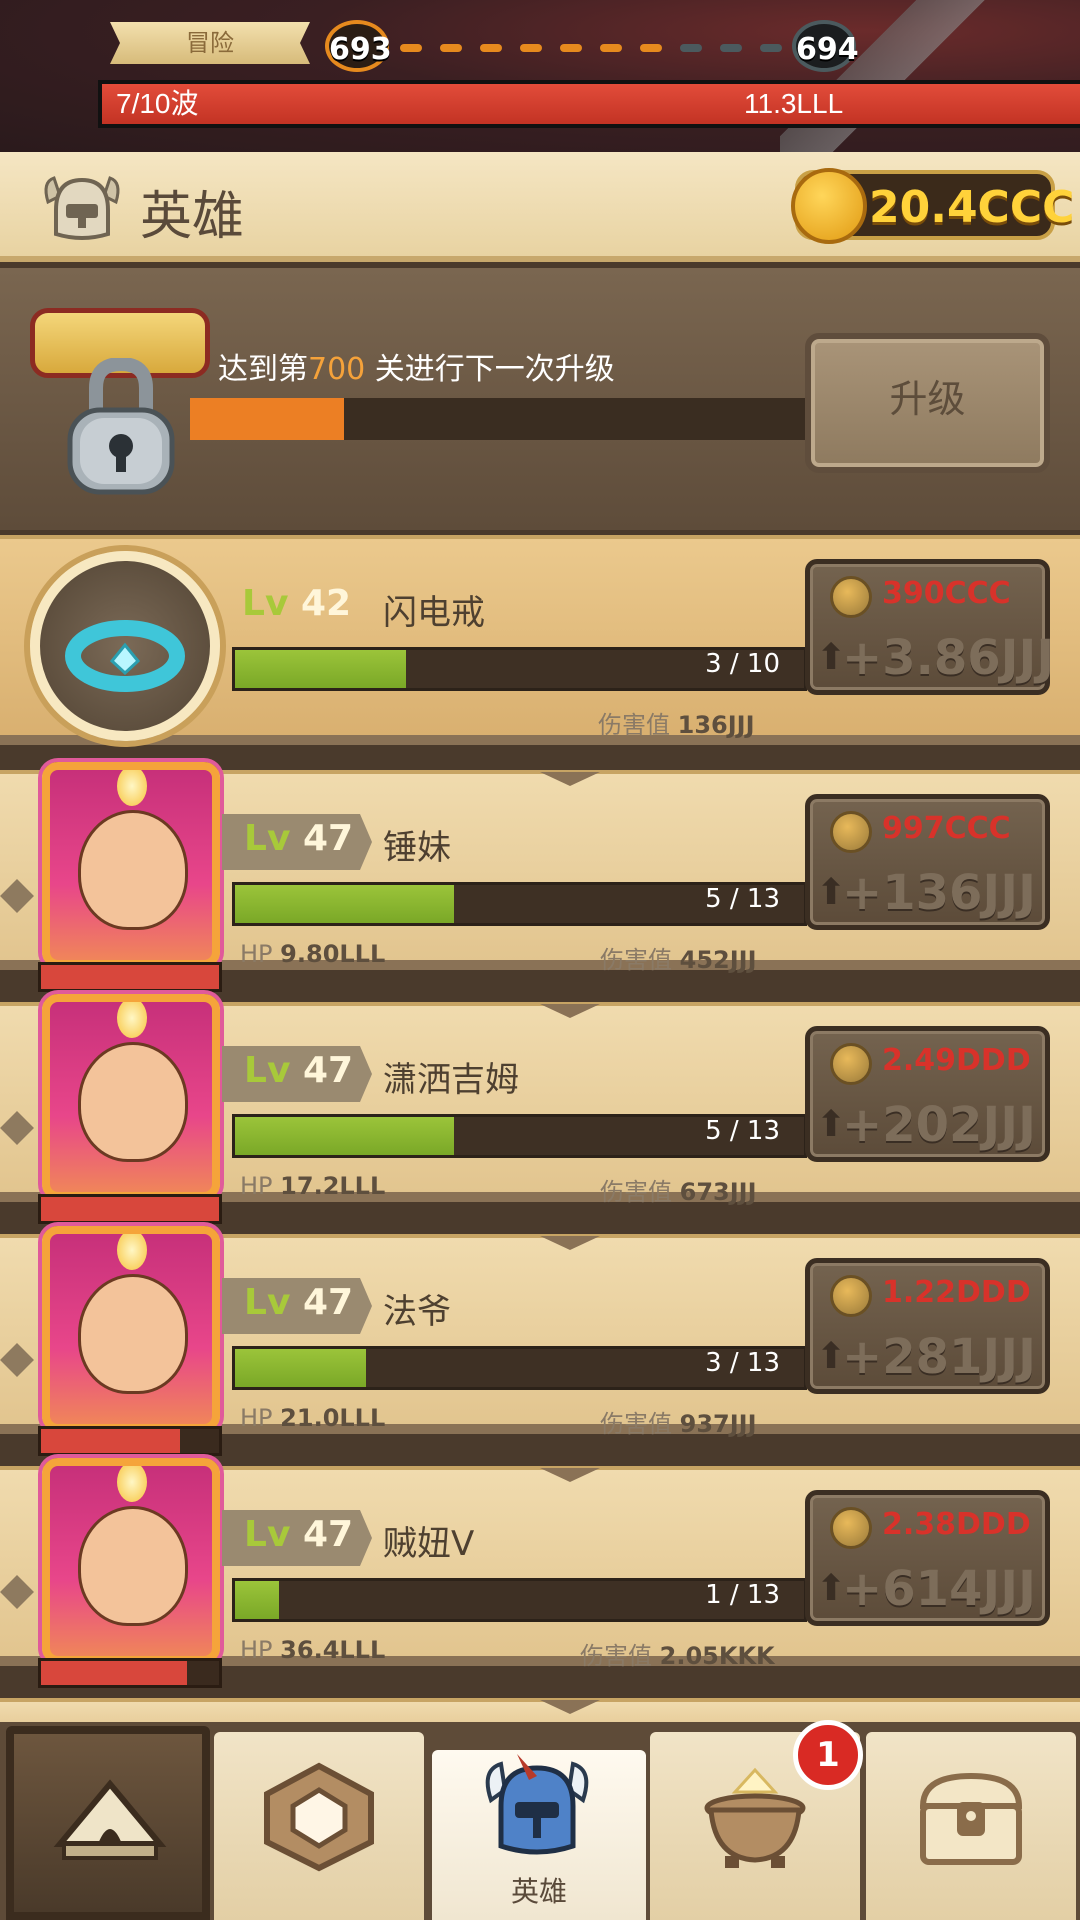 The image size is (1080, 1920). What do you see at coordinates (312, 954) in the screenshot?
I see `hero-hp: HP 9.80LLL` at bounding box center [312, 954].